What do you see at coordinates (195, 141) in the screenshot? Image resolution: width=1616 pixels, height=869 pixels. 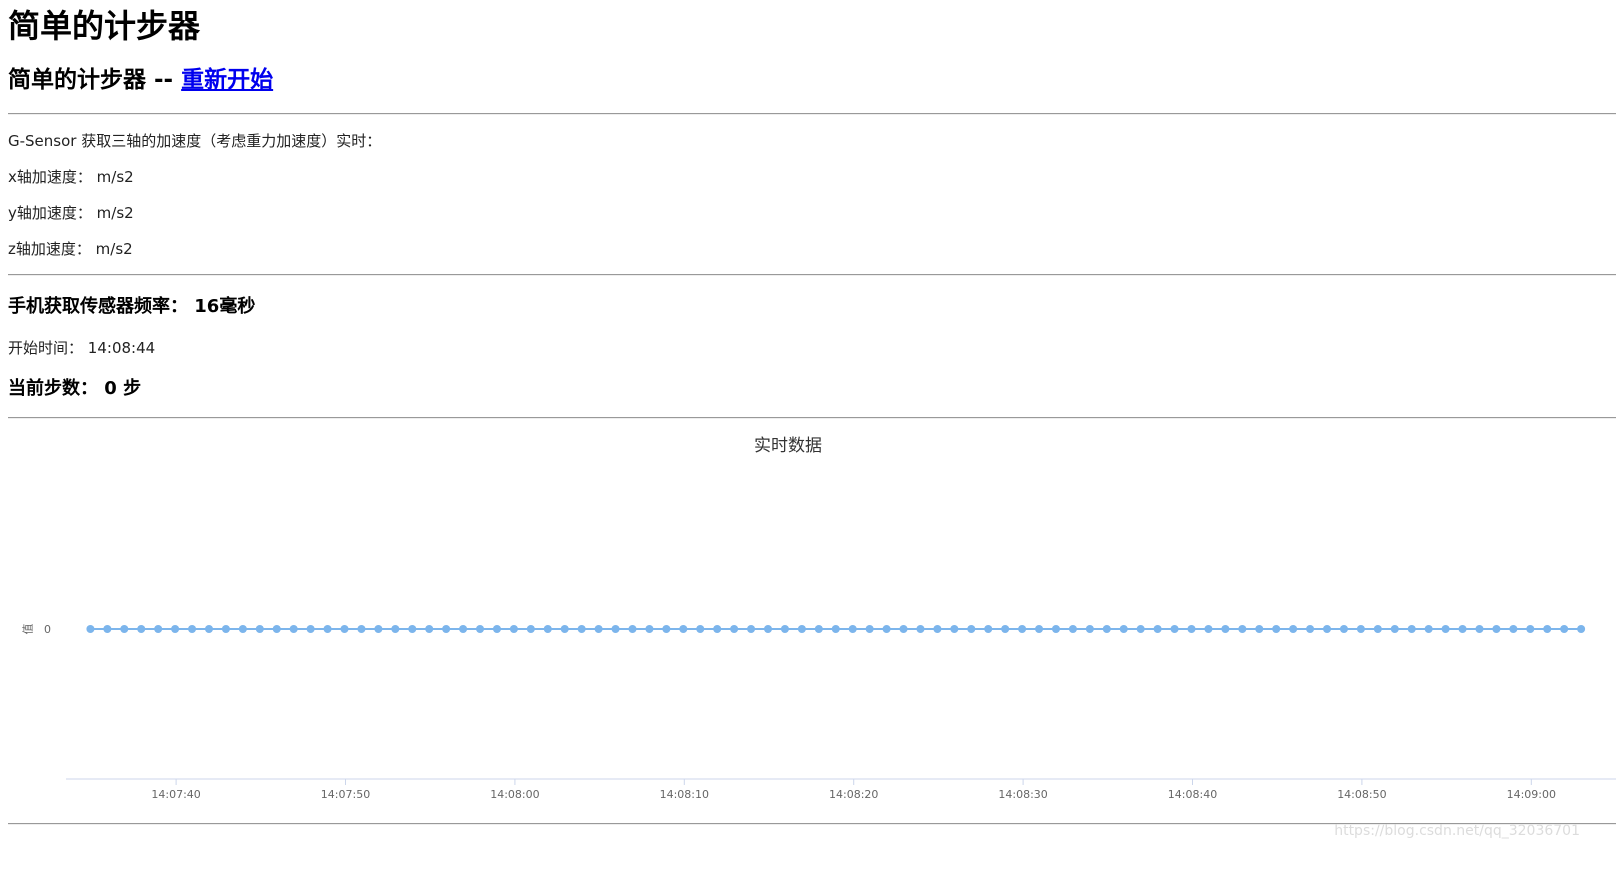 I see `sensor-intro: G-Sensor 获取三轴的加速度（考虑重力加速度）实时：` at bounding box center [195, 141].